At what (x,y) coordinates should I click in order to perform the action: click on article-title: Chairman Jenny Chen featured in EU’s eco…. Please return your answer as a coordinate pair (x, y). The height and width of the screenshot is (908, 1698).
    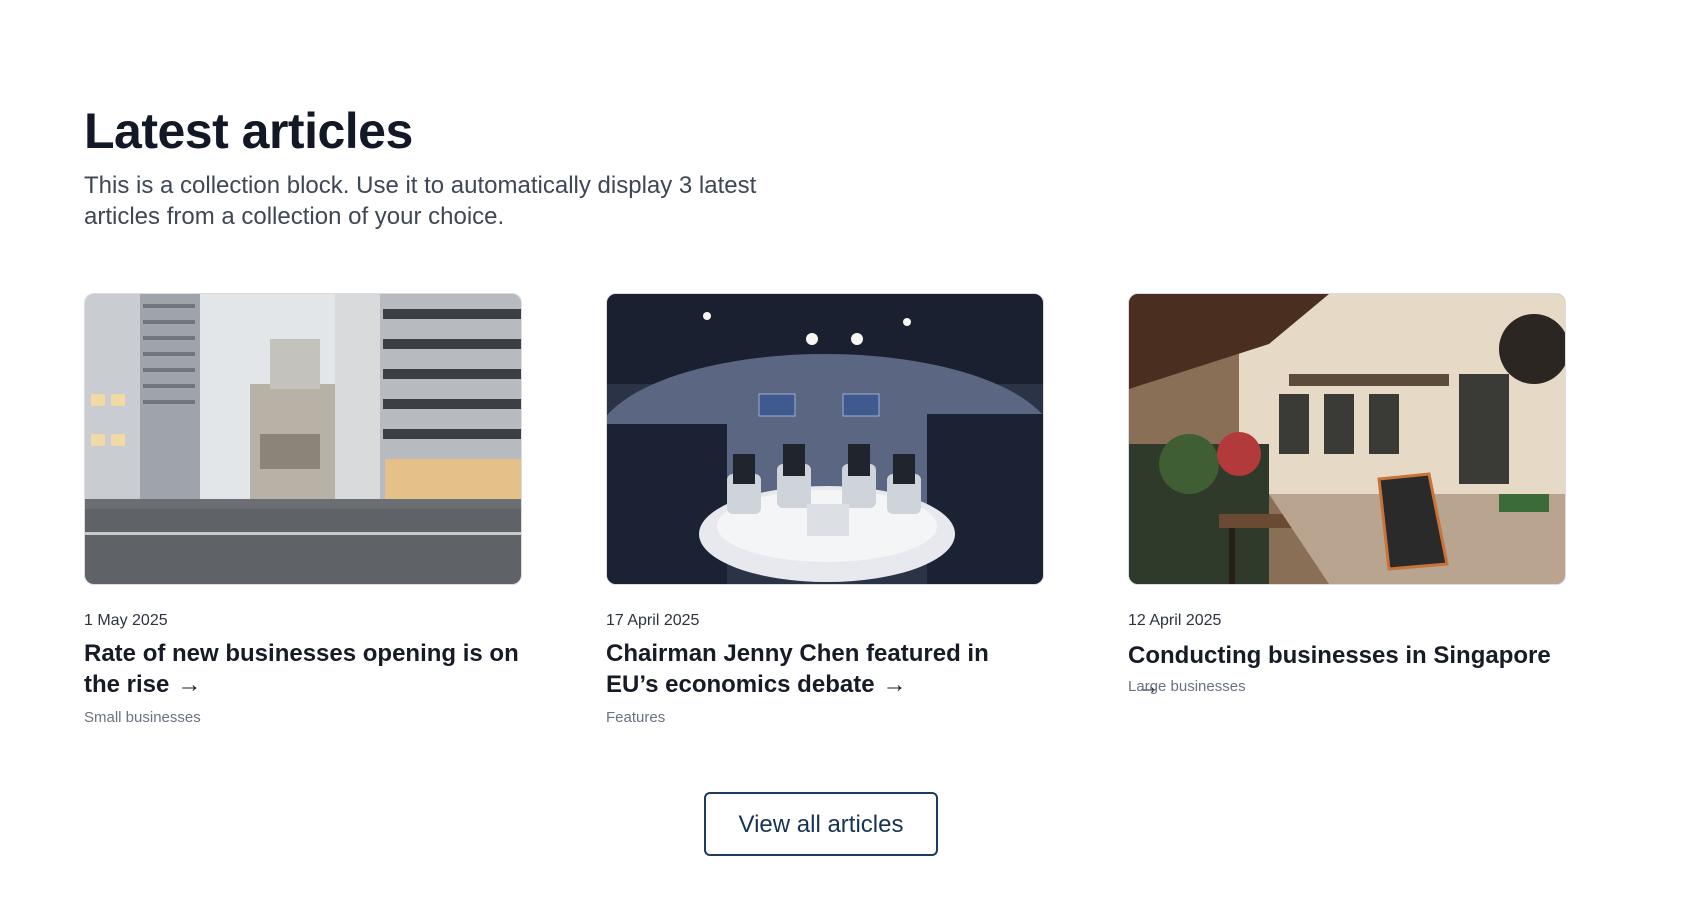
    Looking at the image, I should click on (797, 669).